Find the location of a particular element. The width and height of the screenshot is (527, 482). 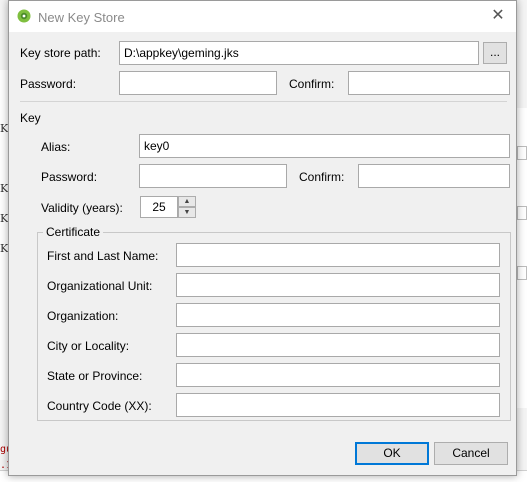

keystore-password-label: Password: is located at coordinates (48, 84).